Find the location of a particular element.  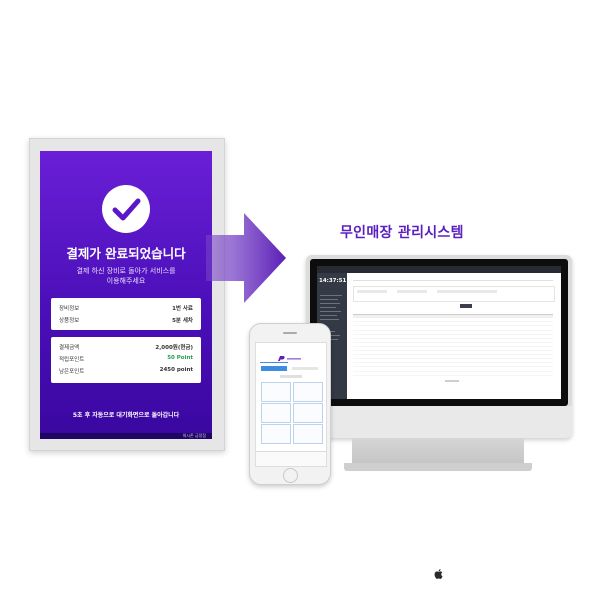

dashboard-clock: 14:37:51 is located at coordinates (333, 281).